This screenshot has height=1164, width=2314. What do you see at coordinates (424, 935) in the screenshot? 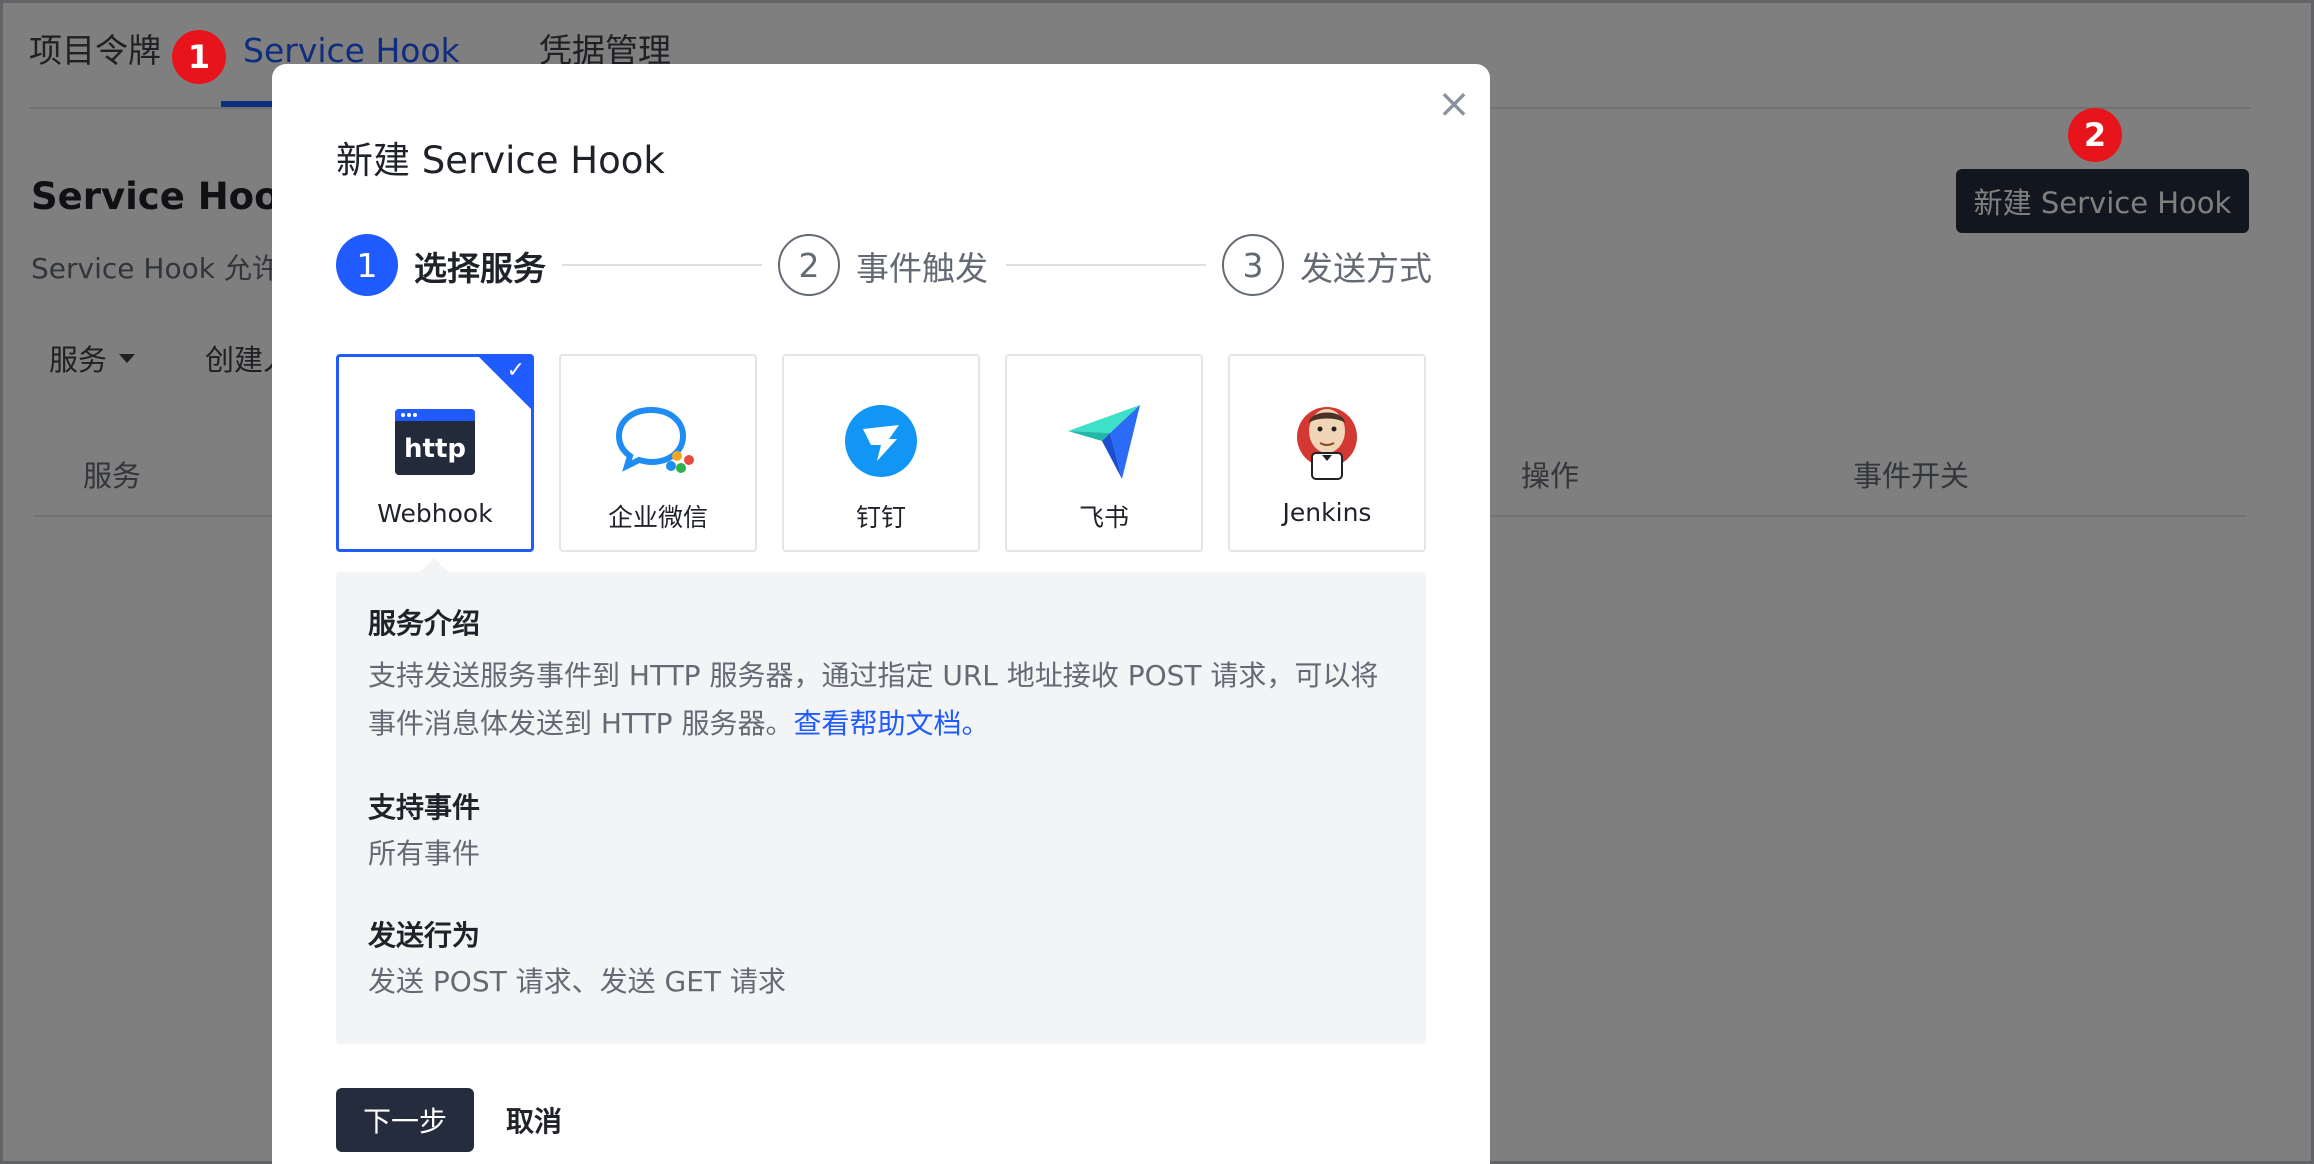
I see `action-heading: 发送行为` at bounding box center [424, 935].